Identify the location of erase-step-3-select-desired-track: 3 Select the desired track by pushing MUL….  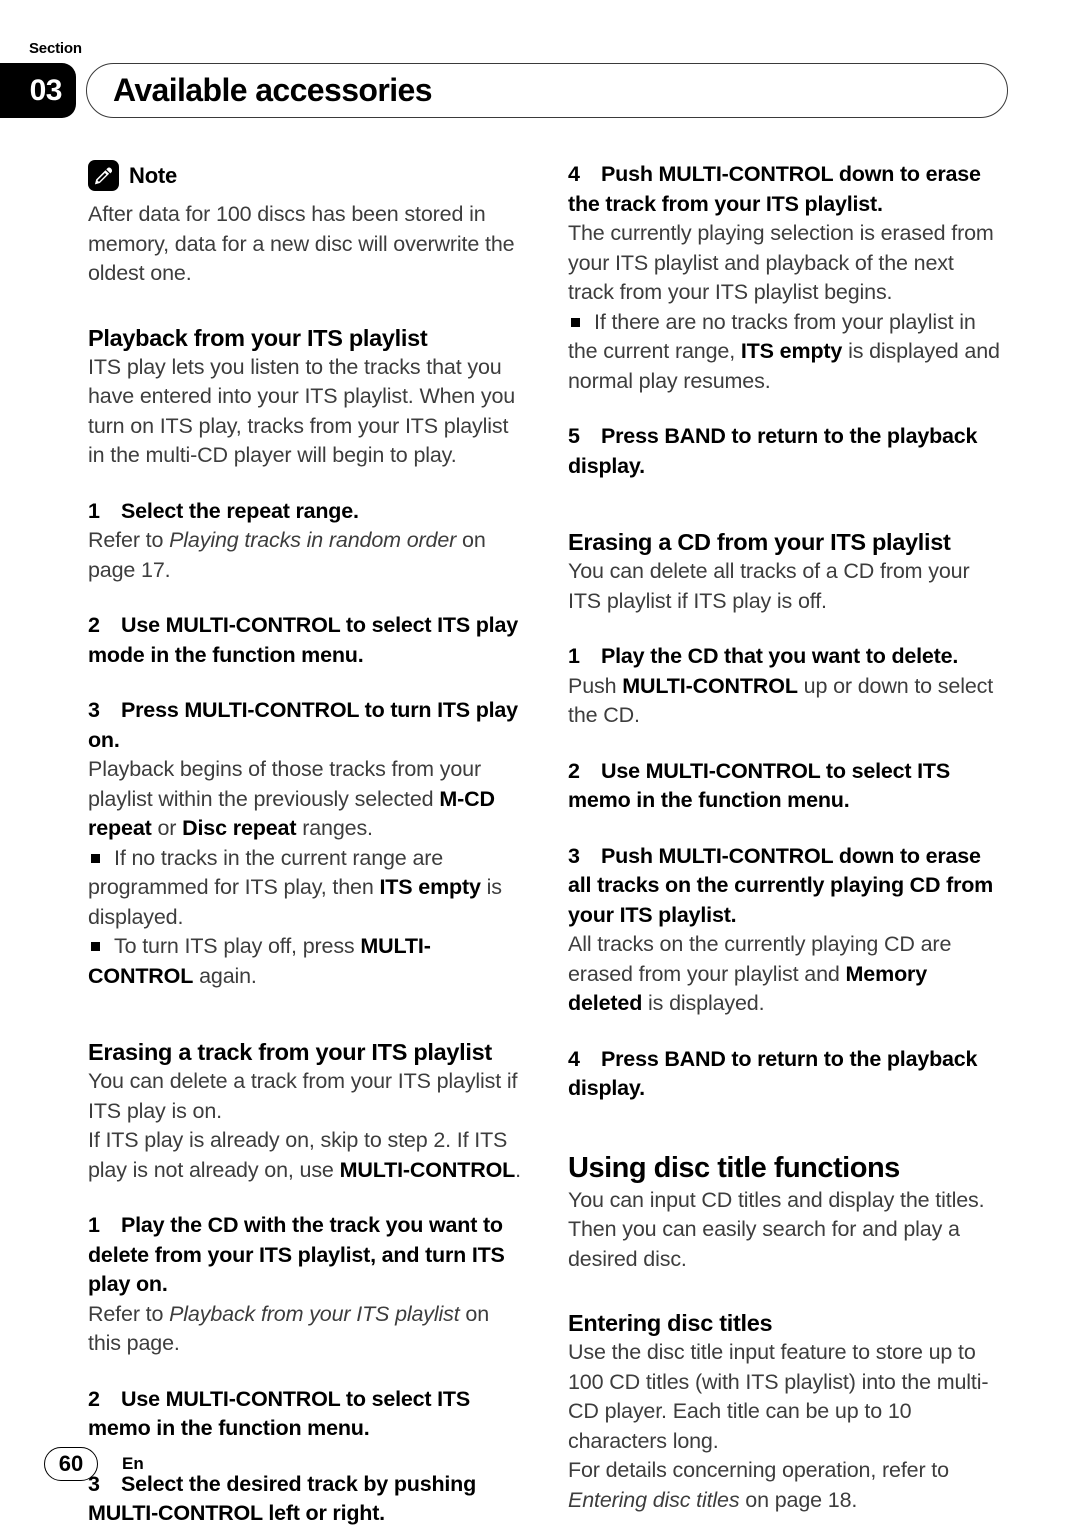
(305, 1499).